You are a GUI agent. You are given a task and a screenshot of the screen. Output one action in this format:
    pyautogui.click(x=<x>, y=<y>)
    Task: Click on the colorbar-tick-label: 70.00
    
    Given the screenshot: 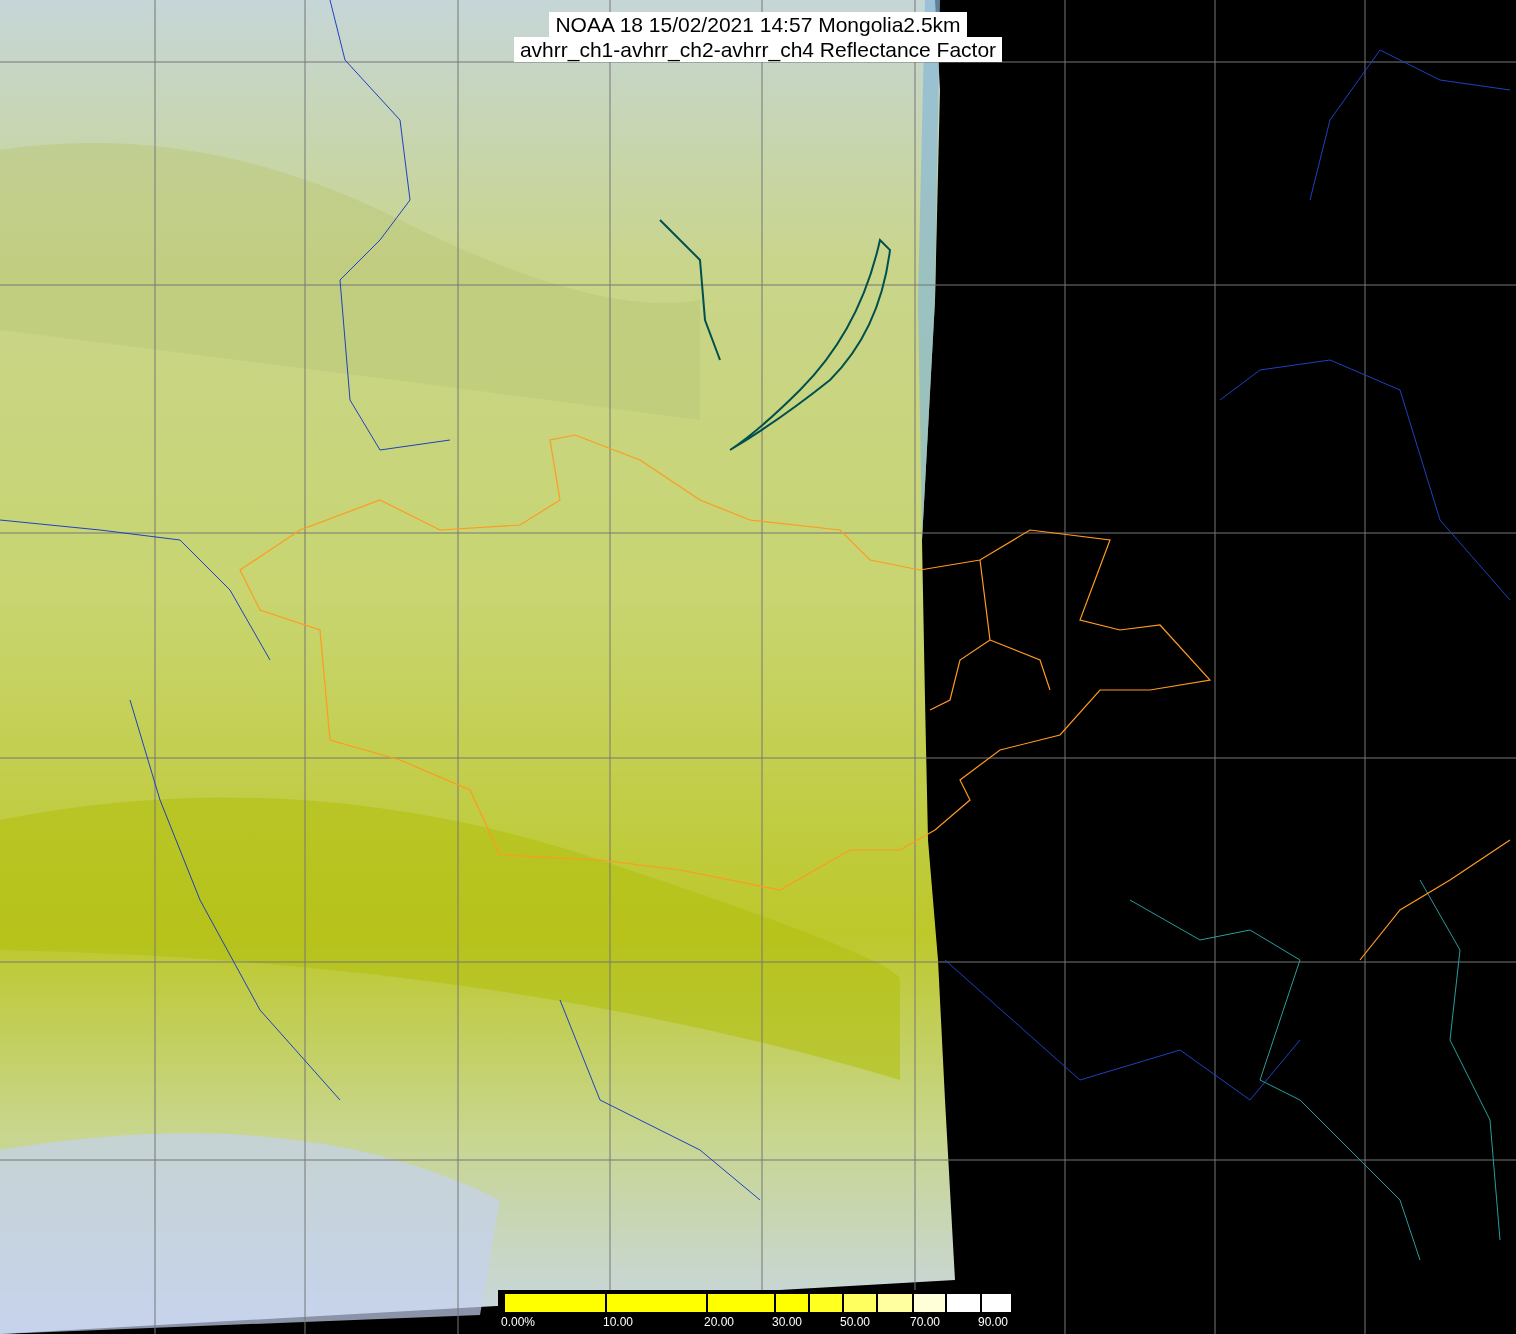 What is the action you would take?
    pyautogui.click(x=925, y=1322)
    